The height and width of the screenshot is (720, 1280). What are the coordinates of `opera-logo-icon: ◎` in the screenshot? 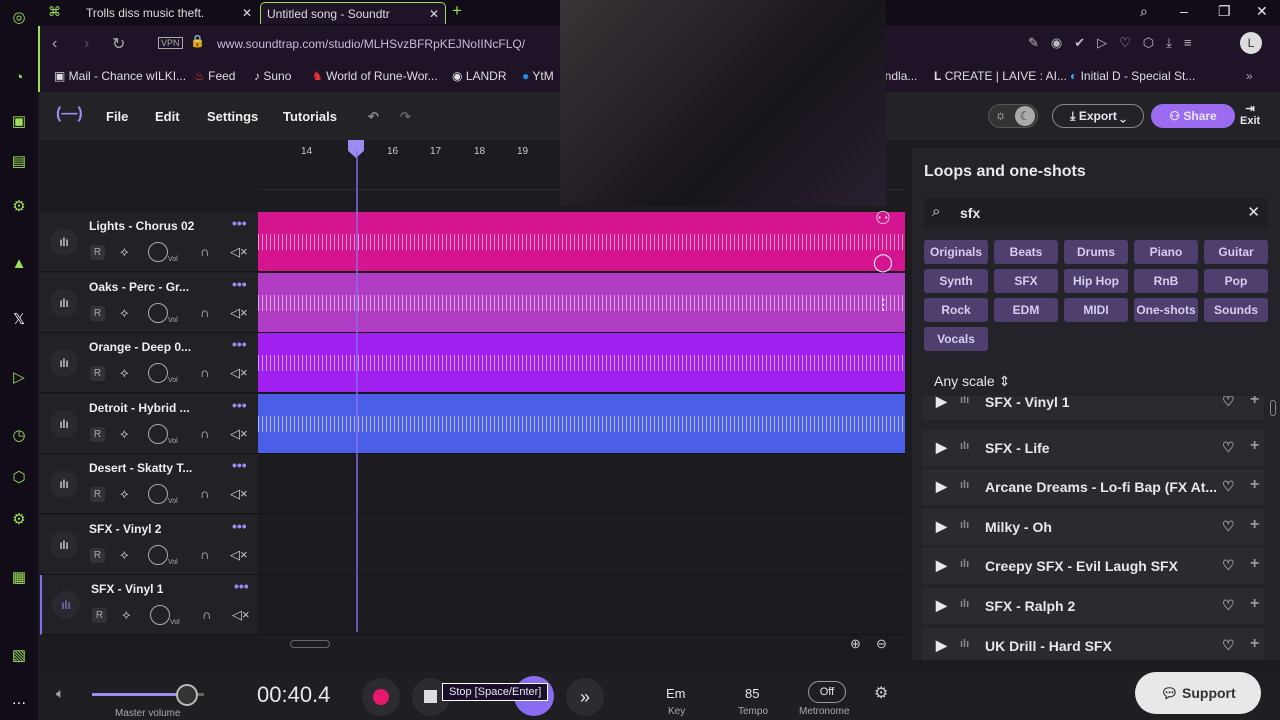 It's located at (19, 18).